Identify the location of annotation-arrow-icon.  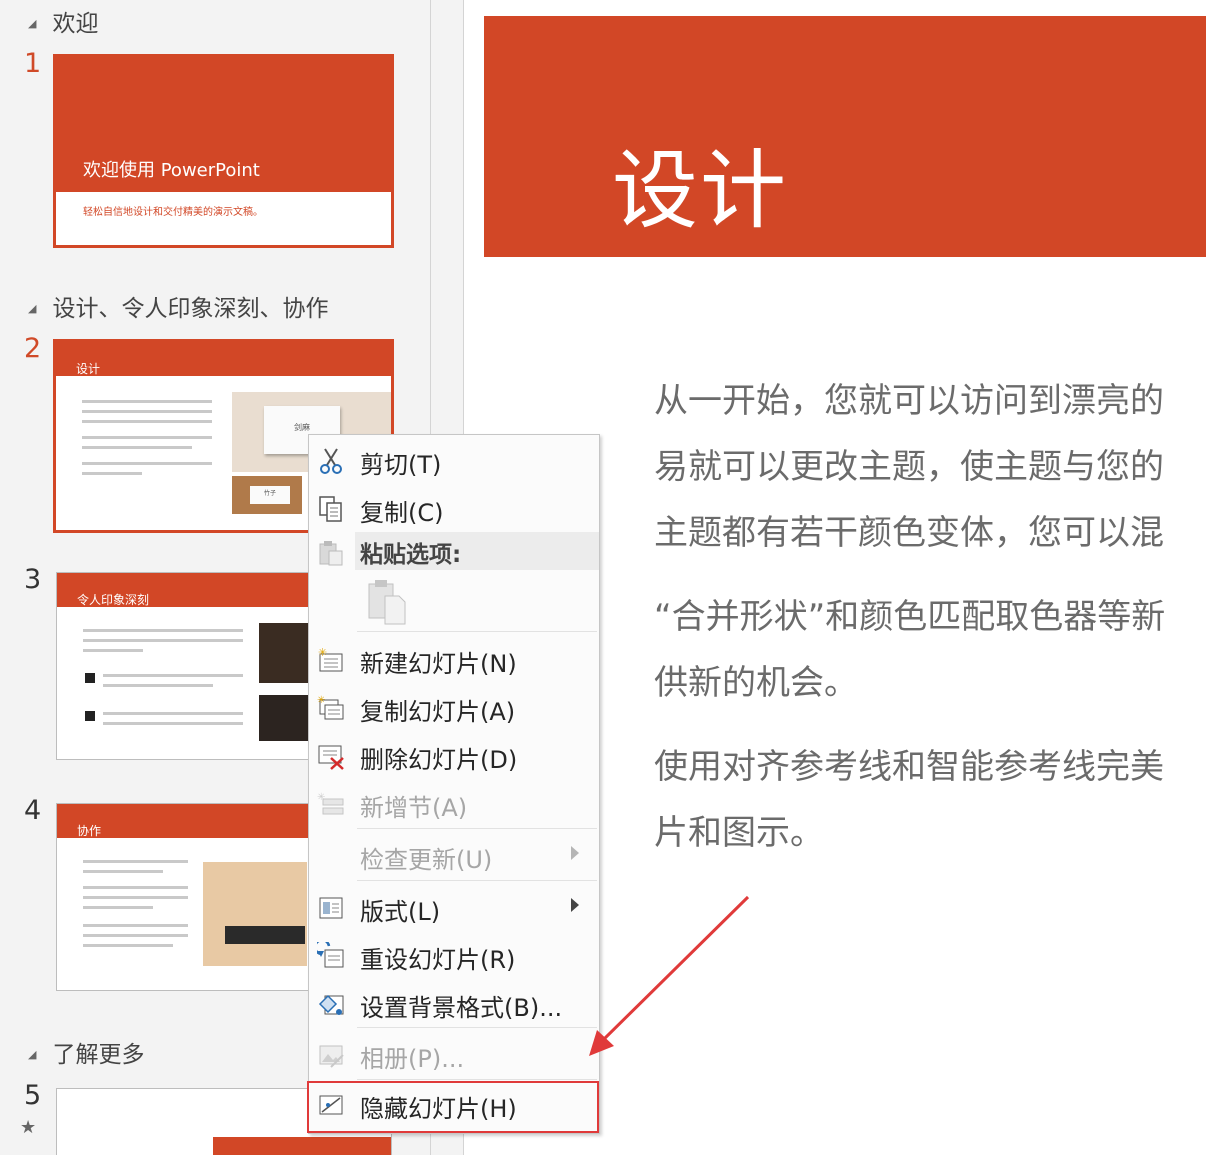
(669, 975).